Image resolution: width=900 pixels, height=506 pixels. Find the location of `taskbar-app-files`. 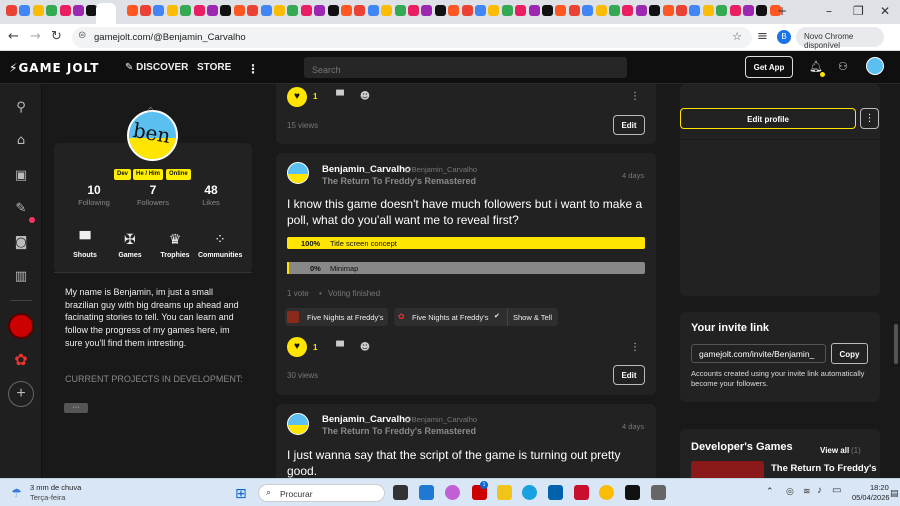

taskbar-app-files is located at coordinates (504, 492).